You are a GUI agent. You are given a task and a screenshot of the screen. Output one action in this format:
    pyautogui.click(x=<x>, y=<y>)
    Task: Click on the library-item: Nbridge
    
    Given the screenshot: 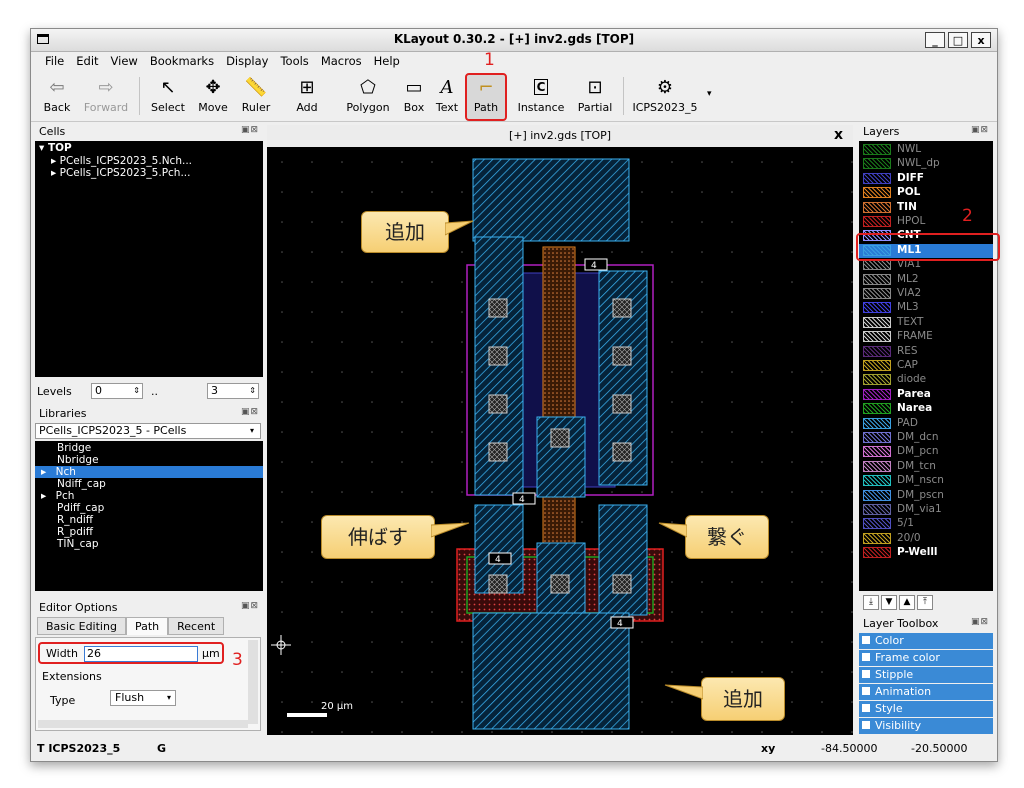 What is the action you would take?
    pyautogui.click(x=149, y=460)
    